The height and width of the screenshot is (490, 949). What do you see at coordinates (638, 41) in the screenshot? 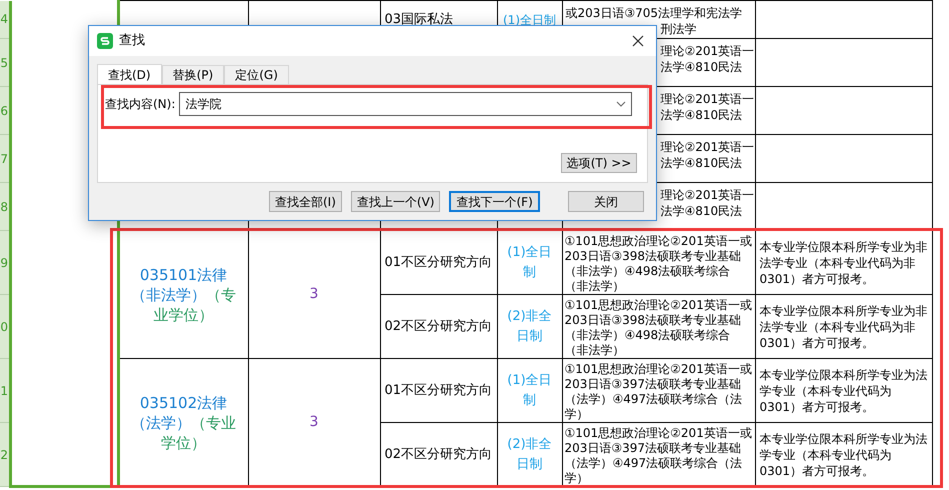
I see `close-icon` at bounding box center [638, 41].